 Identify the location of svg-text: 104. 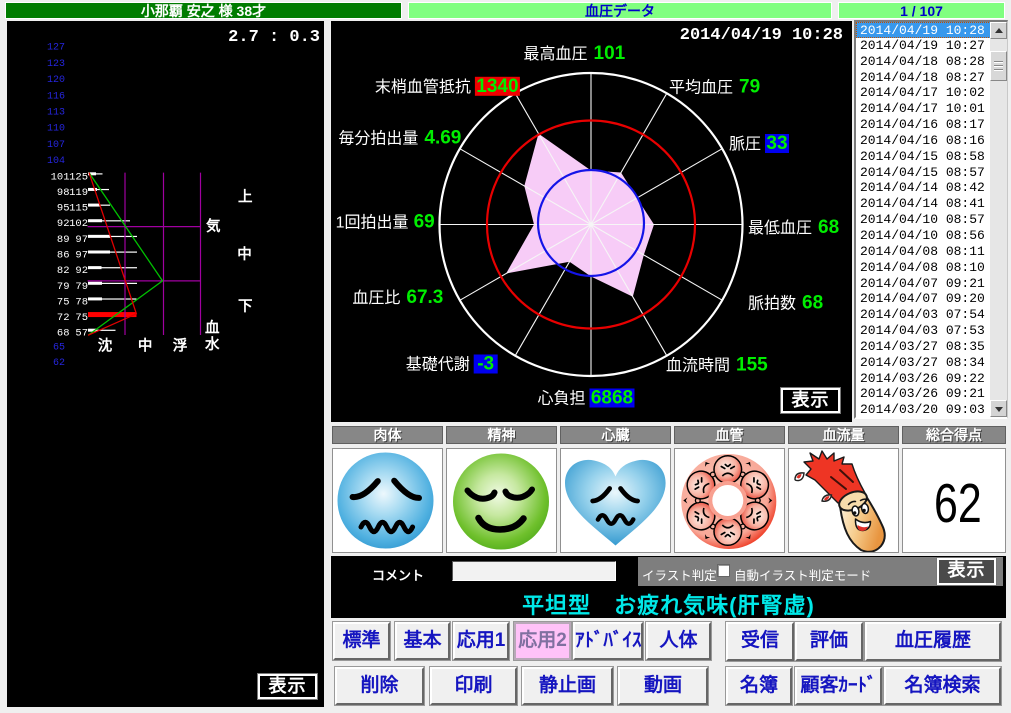
(56, 161).